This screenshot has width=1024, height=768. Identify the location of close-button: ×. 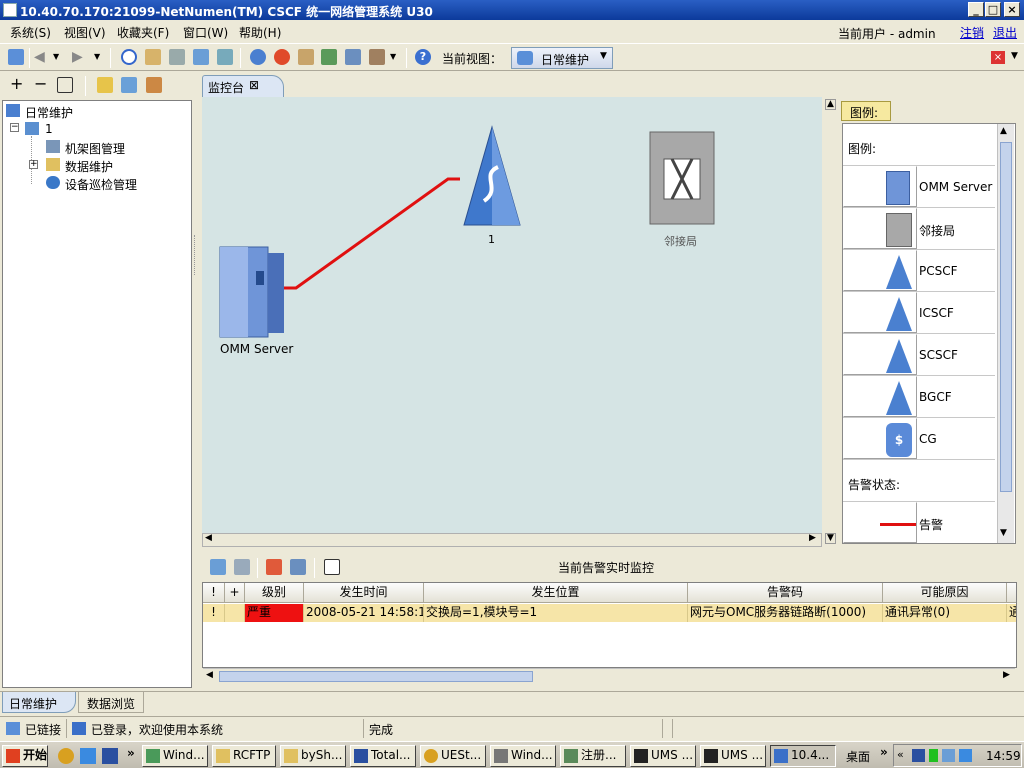
(1012, 9).